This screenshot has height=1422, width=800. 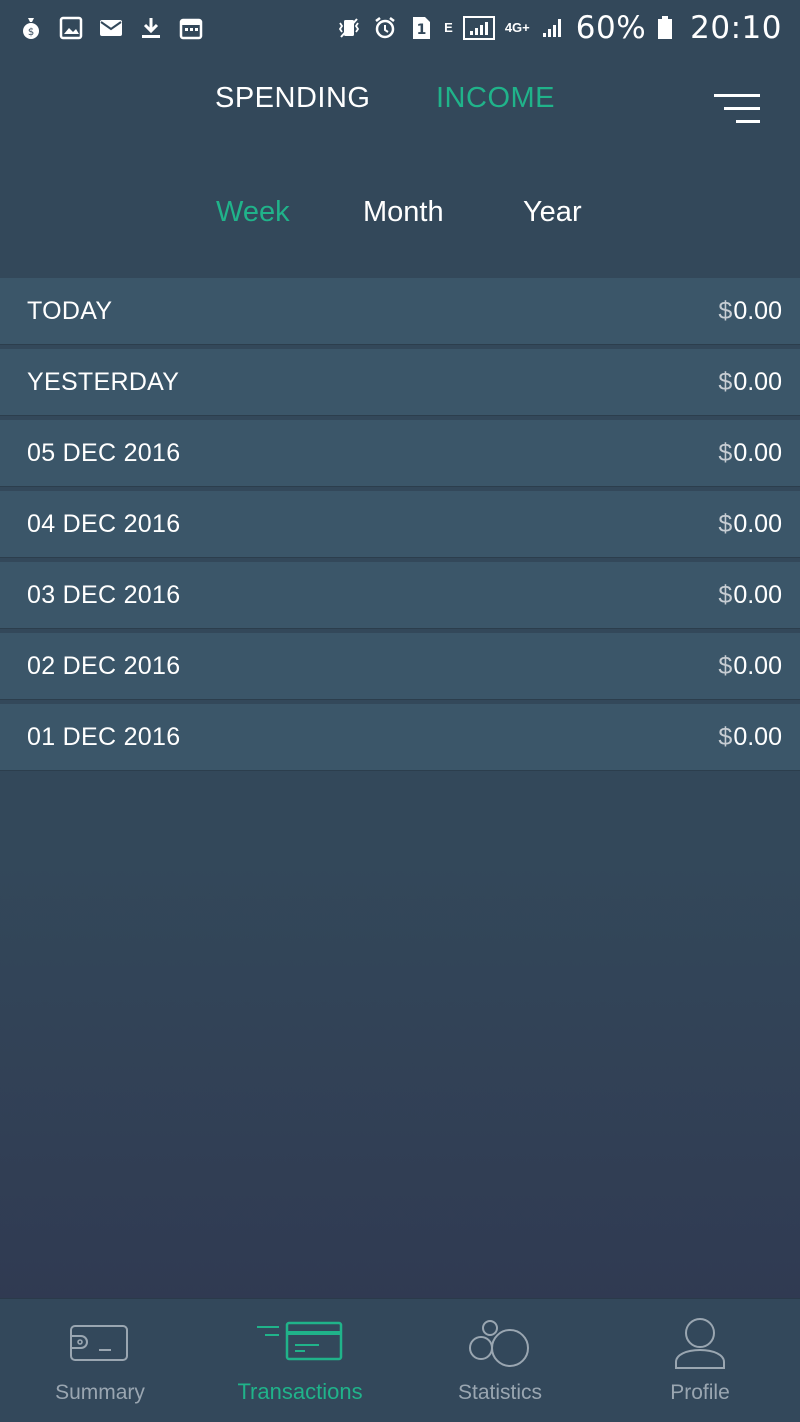 I want to click on battery-percent: 60%, so click(x=611, y=28).